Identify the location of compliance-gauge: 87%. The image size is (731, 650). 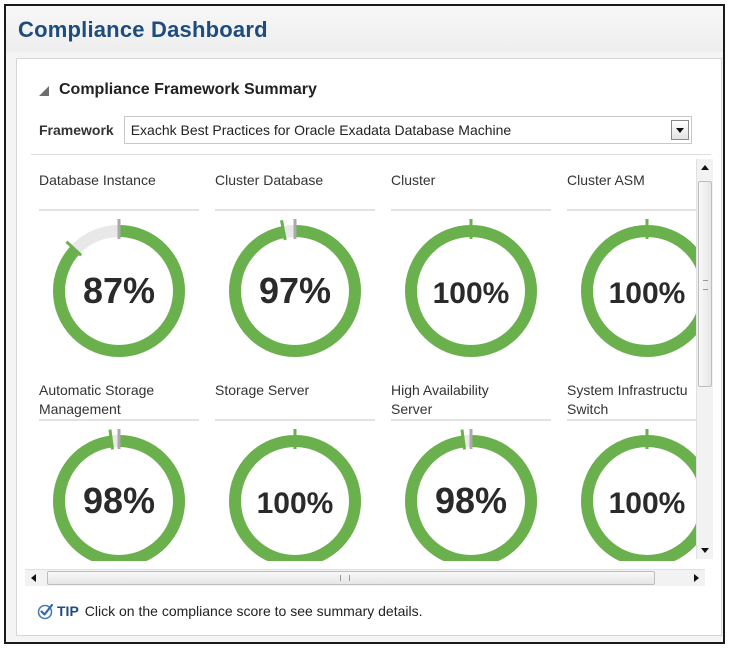
(119, 287).